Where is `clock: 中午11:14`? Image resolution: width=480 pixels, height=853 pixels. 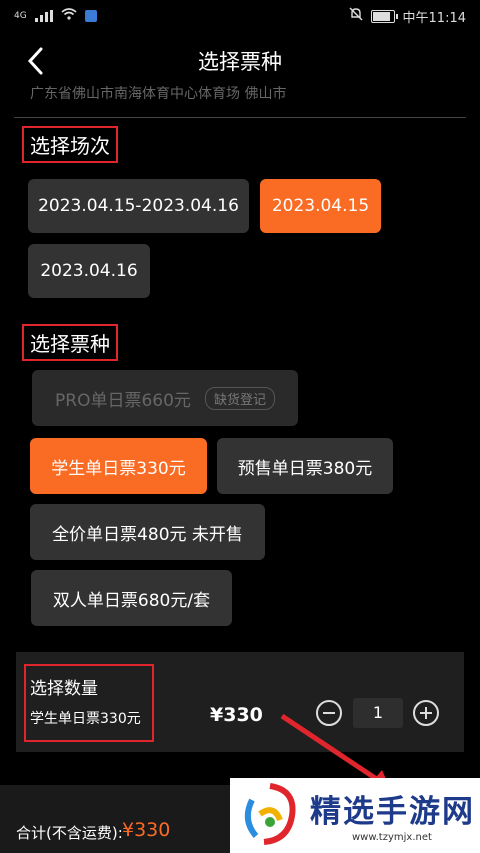
clock: 中午11:14 is located at coordinates (434, 18).